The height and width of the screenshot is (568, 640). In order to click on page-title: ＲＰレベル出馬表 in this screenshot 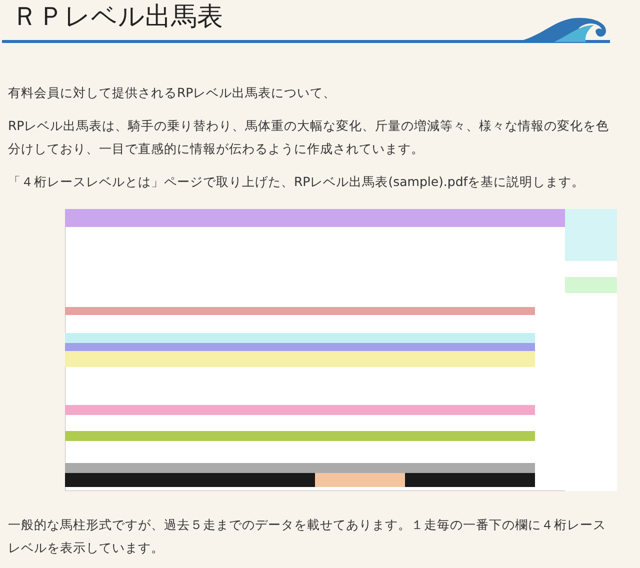, I will do `click(117, 17)`.